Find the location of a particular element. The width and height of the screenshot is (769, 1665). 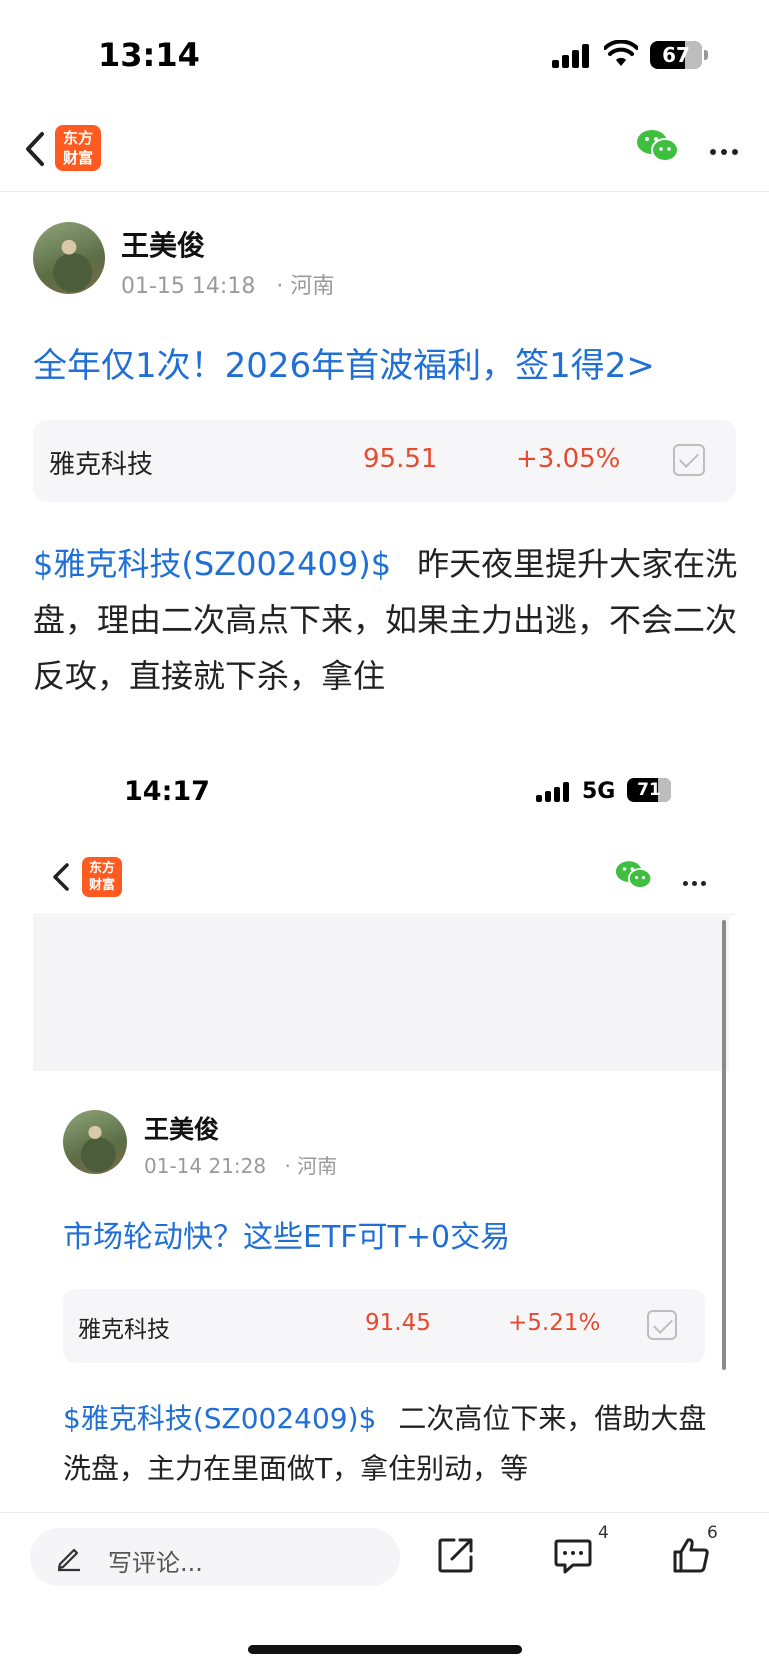

comments-icon is located at coordinates (573, 1558).